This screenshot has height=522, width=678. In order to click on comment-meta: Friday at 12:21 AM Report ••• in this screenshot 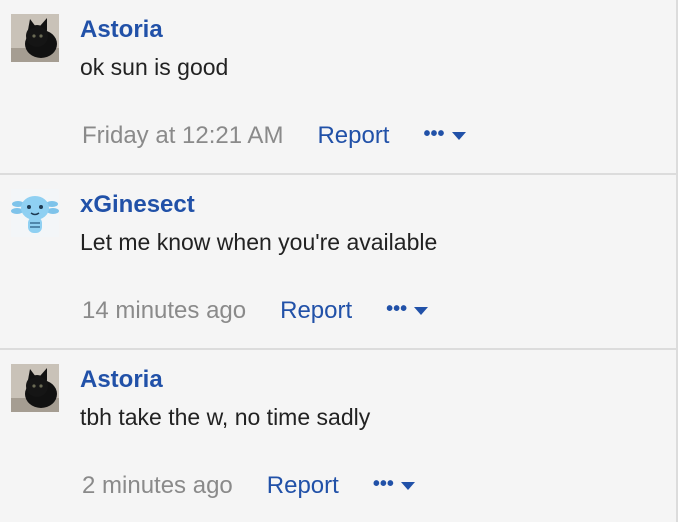, I will do `click(274, 136)`.